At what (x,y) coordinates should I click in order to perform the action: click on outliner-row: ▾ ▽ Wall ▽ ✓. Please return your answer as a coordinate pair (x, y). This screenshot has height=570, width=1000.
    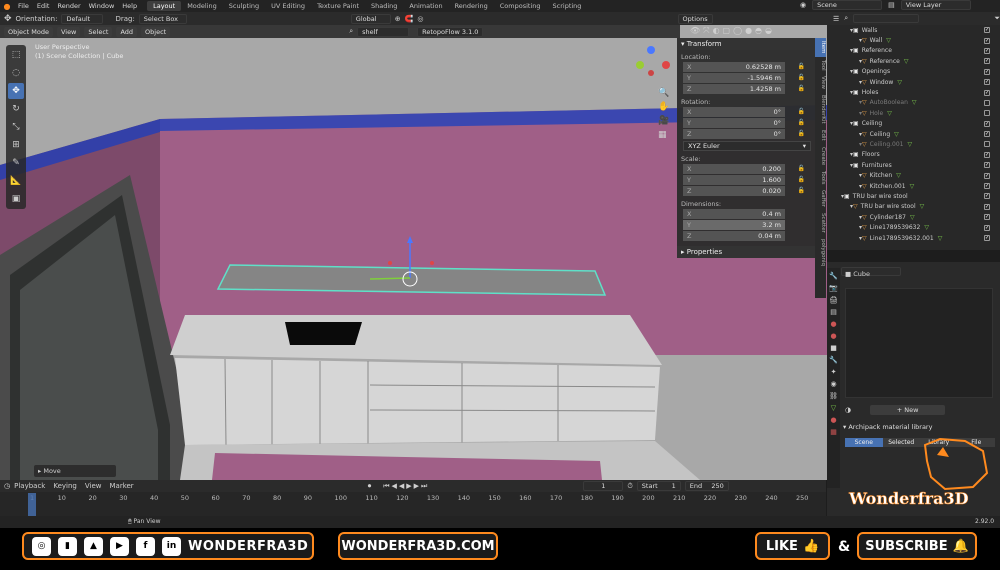
    Looking at the image, I should click on (913, 40).